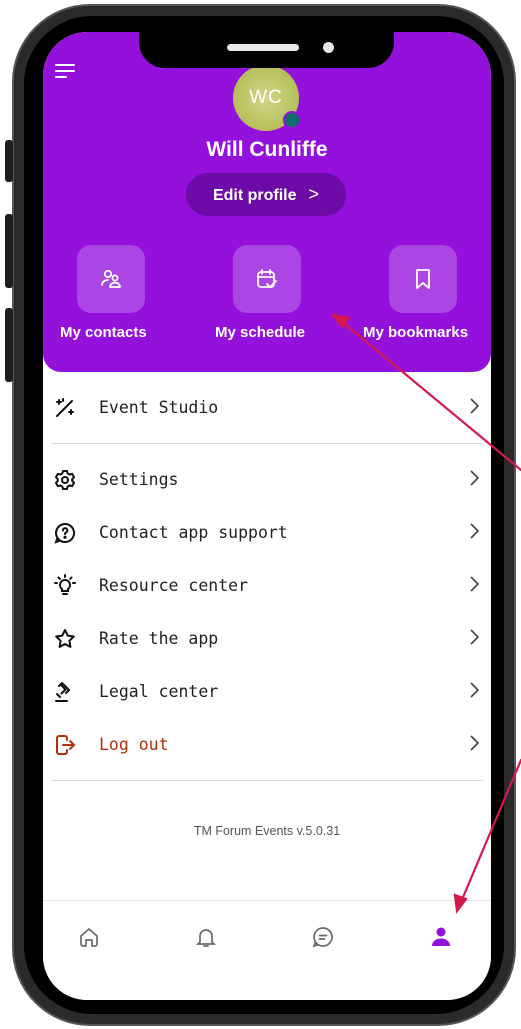 The width and height of the screenshot is (521, 1029). Describe the element at coordinates (267, 408) in the screenshot. I see `menu-item-event-studio: Event Studio` at that location.